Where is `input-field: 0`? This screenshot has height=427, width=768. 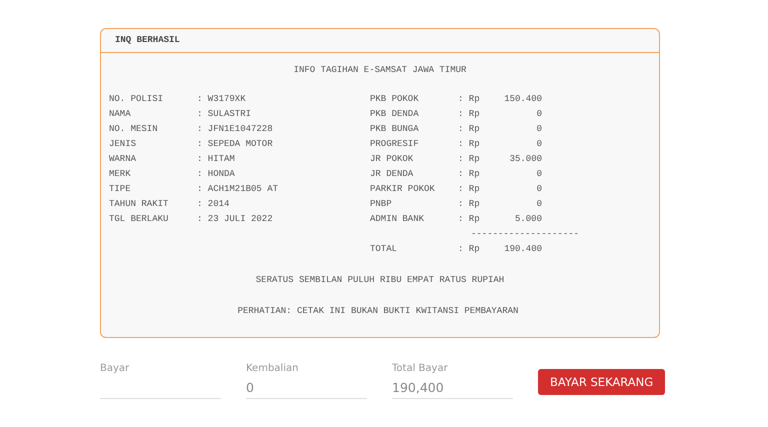 input-field: 0 is located at coordinates (306, 388).